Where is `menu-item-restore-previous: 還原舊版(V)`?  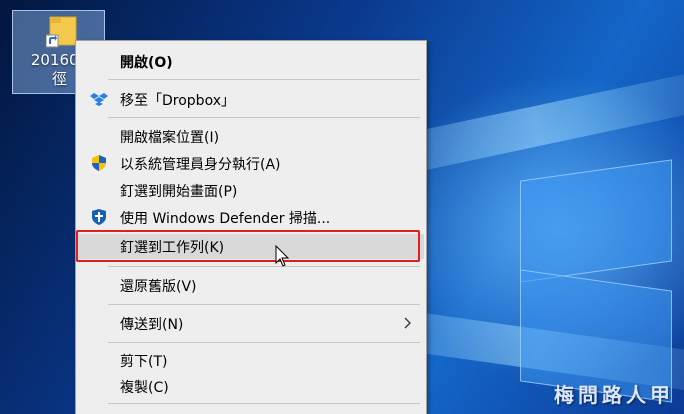
menu-item-restore-previous: 還原舊版(V) is located at coordinates (251, 285).